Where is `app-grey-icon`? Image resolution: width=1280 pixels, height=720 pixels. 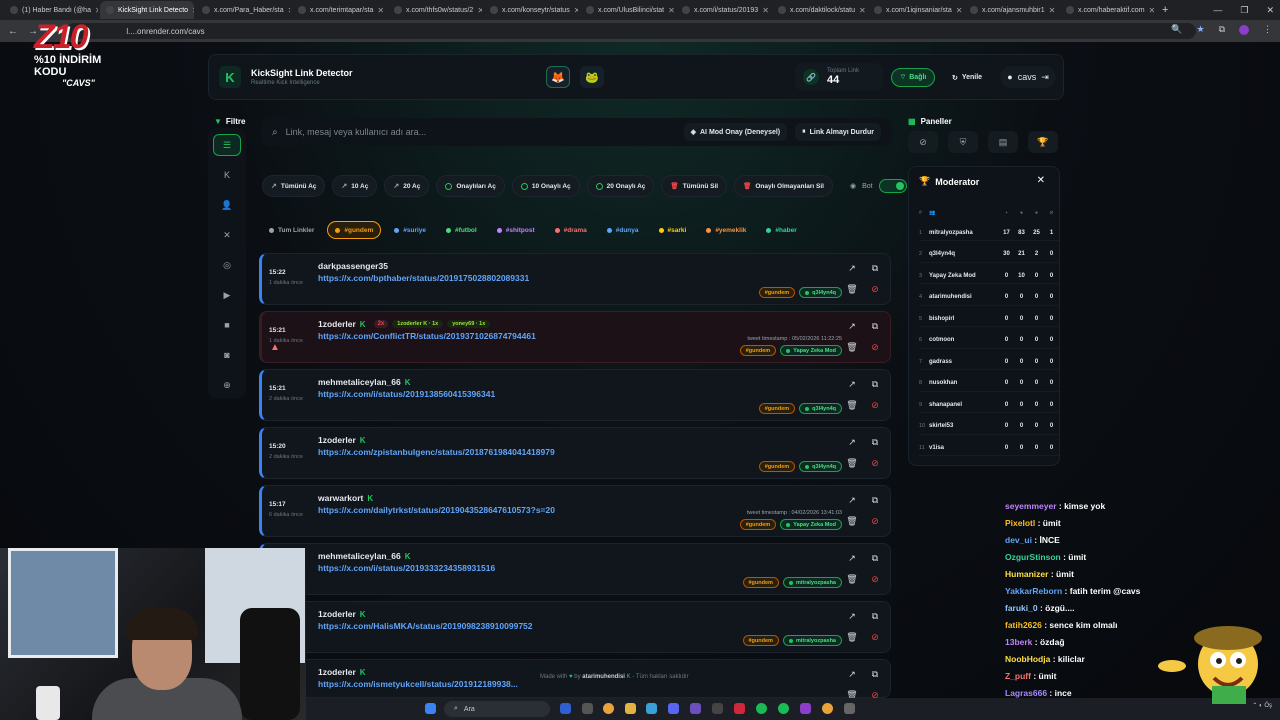 app-grey-icon is located at coordinates (849, 708).